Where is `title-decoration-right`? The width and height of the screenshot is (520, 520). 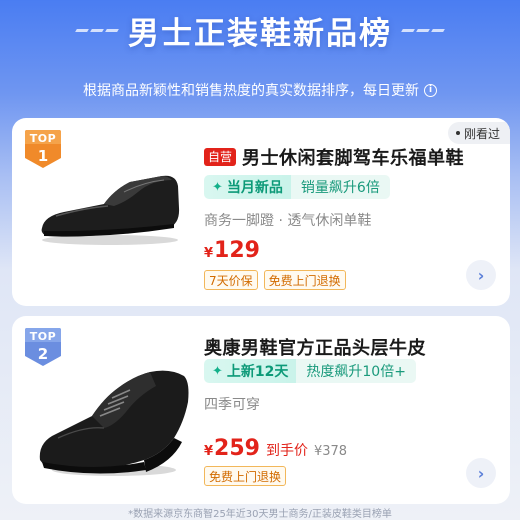 title-decoration-right is located at coordinates (423, 30).